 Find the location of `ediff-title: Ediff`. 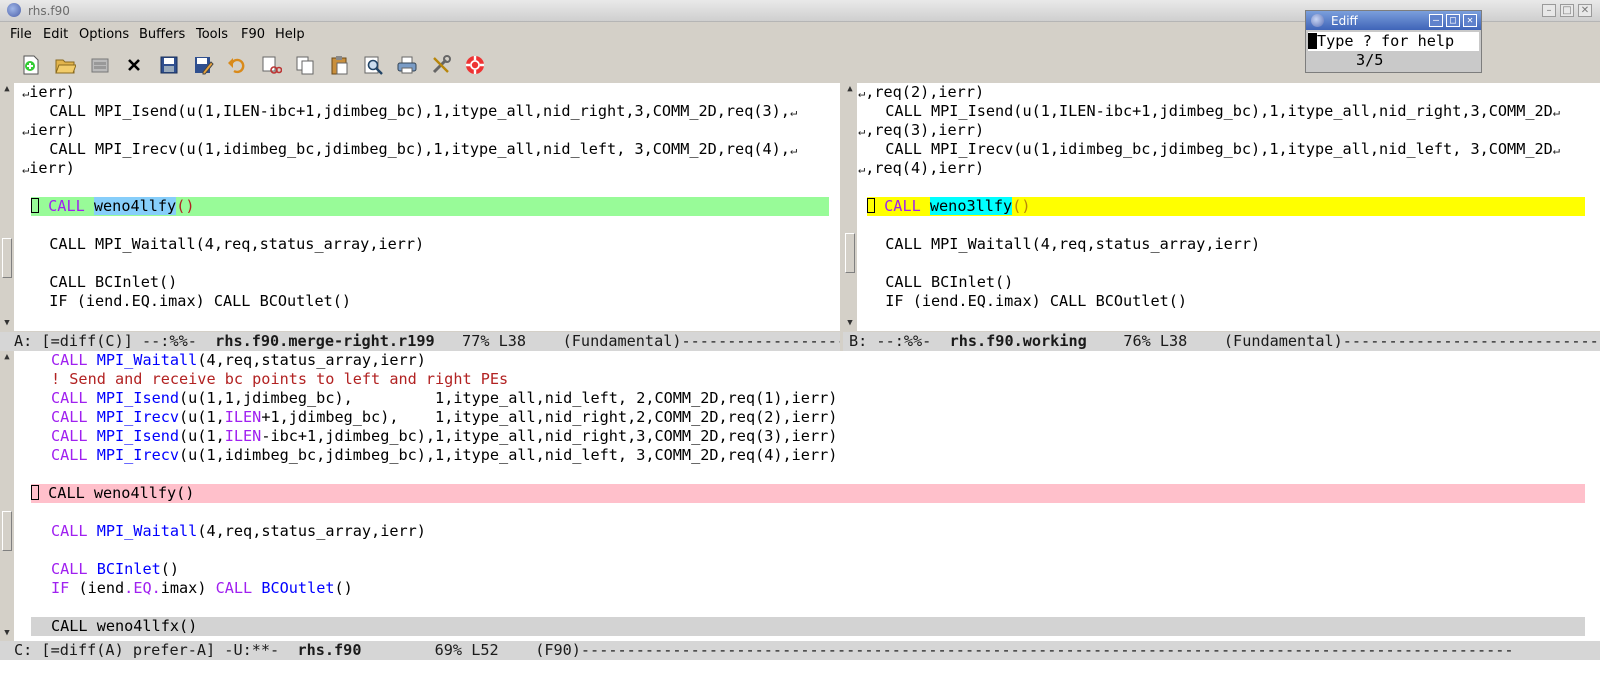

ediff-title: Ediff is located at coordinates (1344, 21).